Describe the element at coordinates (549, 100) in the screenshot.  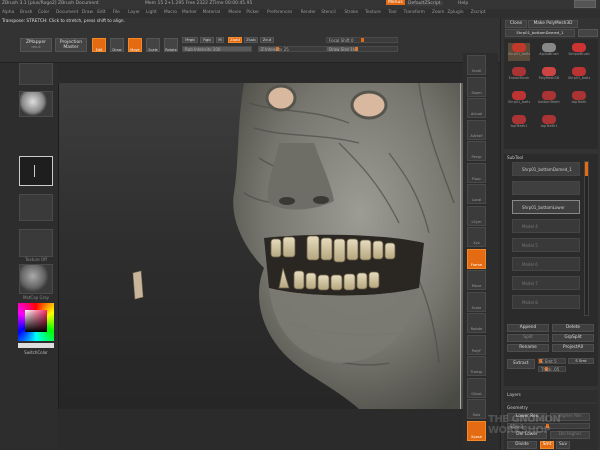
I see `tool-thumbnail: bottomTeeth` at that location.